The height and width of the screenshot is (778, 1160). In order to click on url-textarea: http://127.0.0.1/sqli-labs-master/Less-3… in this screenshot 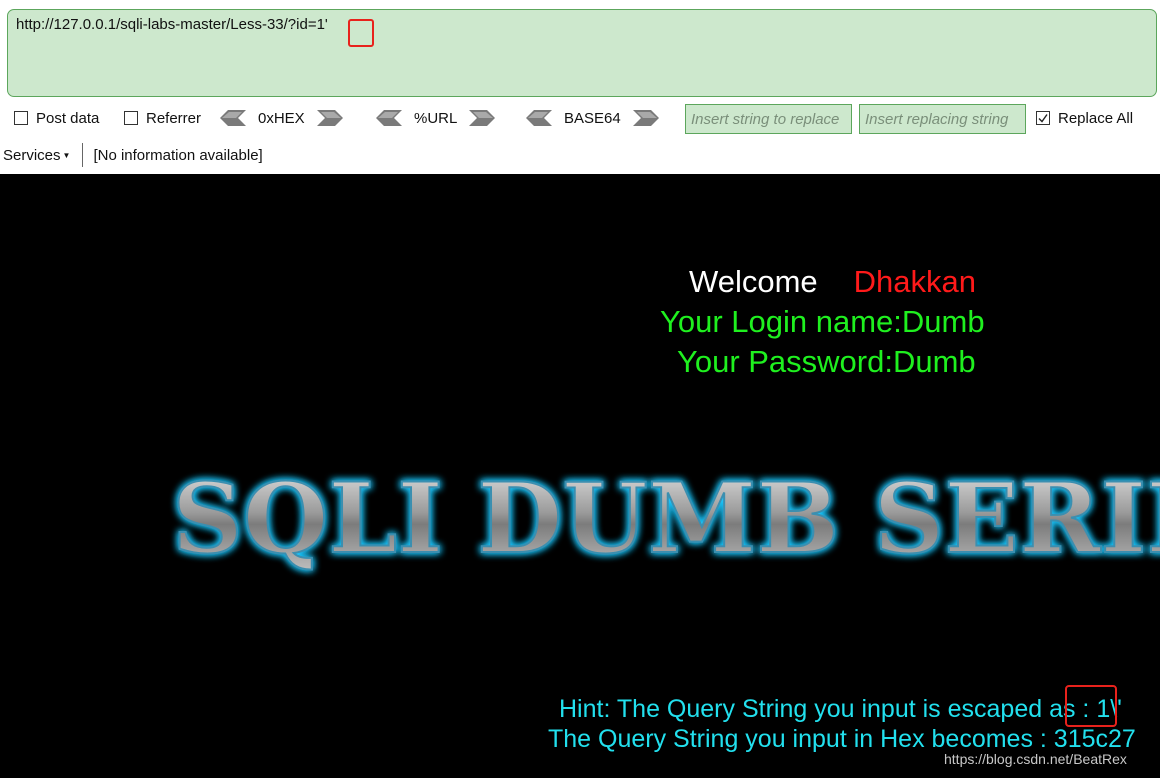, I will do `click(582, 53)`.